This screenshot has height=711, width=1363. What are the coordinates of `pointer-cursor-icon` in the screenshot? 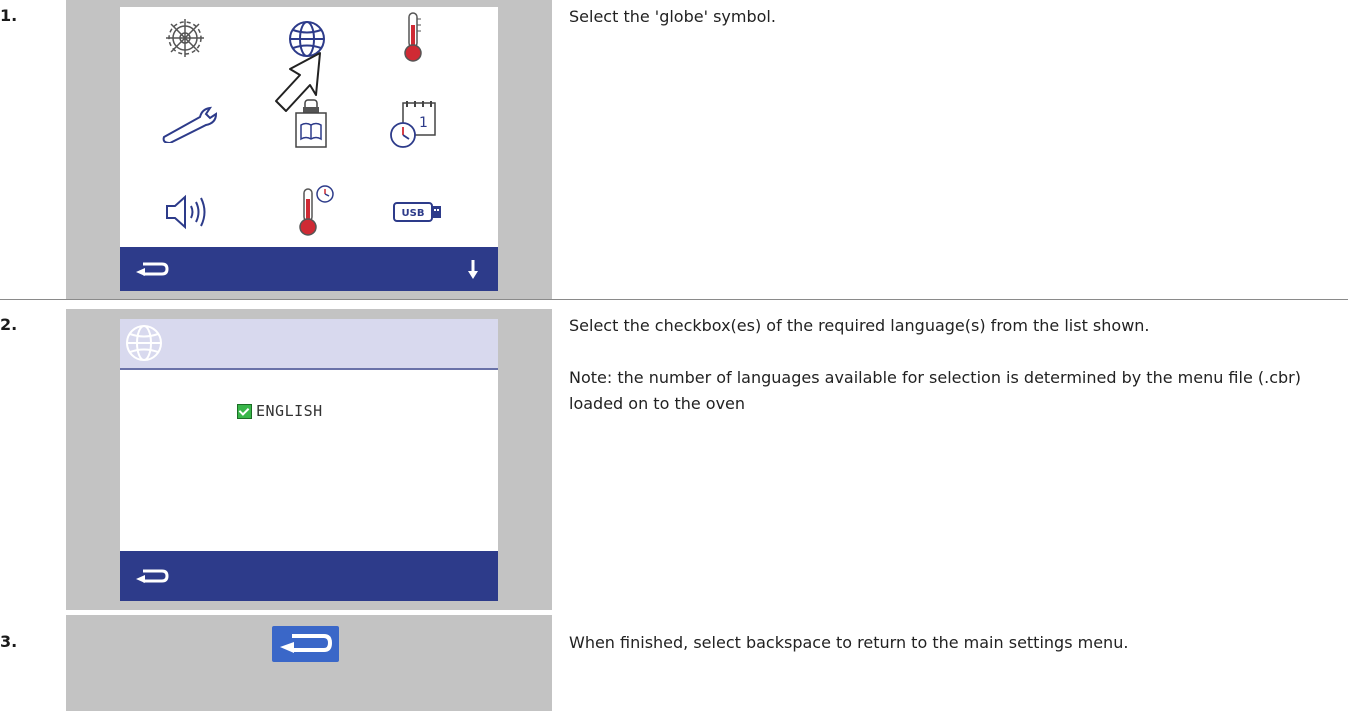 It's located at (301, 84).